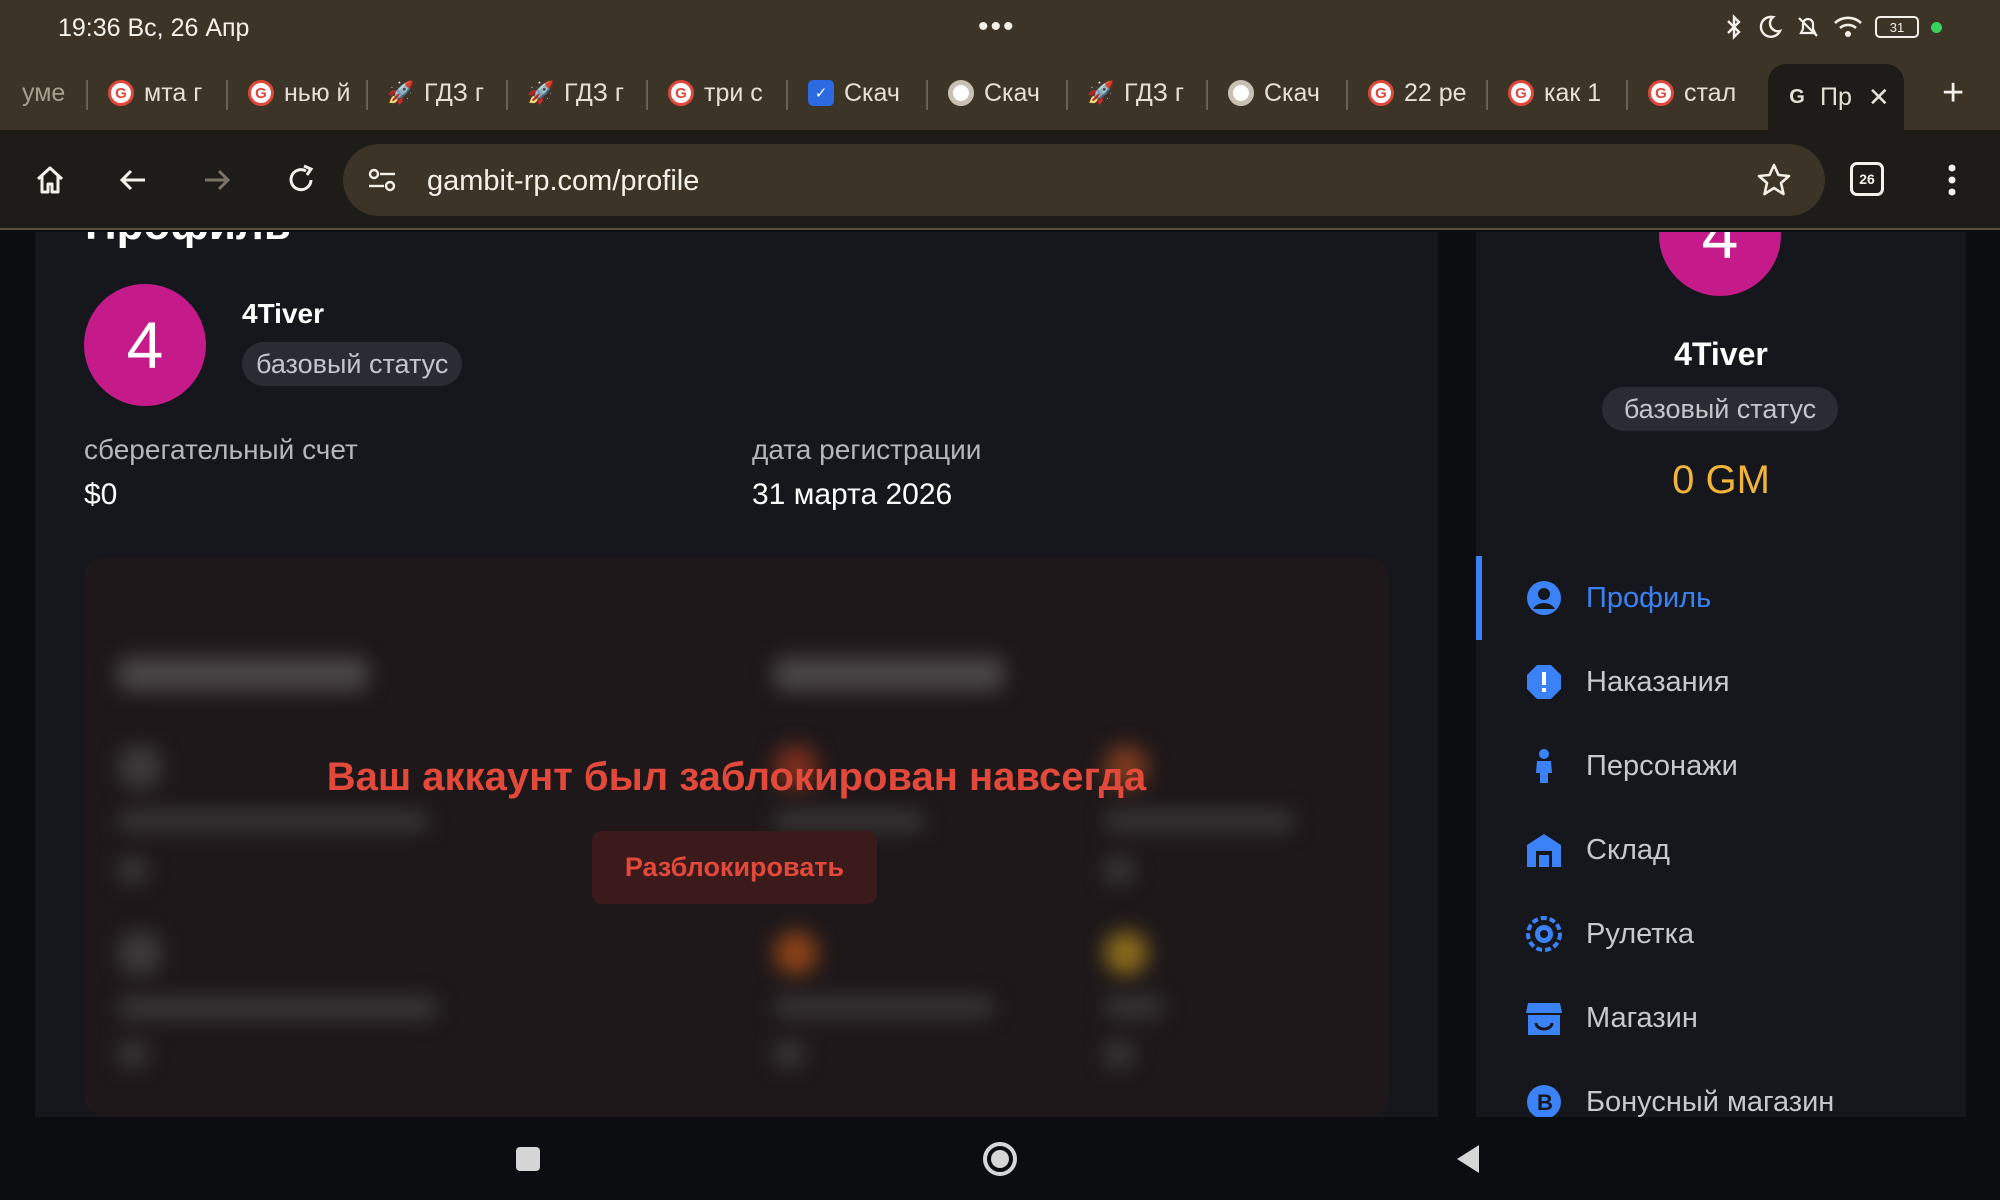 This screenshot has height=1200, width=2000. Describe the element at coordinates (1611, 1018) in the screenshot. I see `sidebar-item-shop: Магазин` at that location.